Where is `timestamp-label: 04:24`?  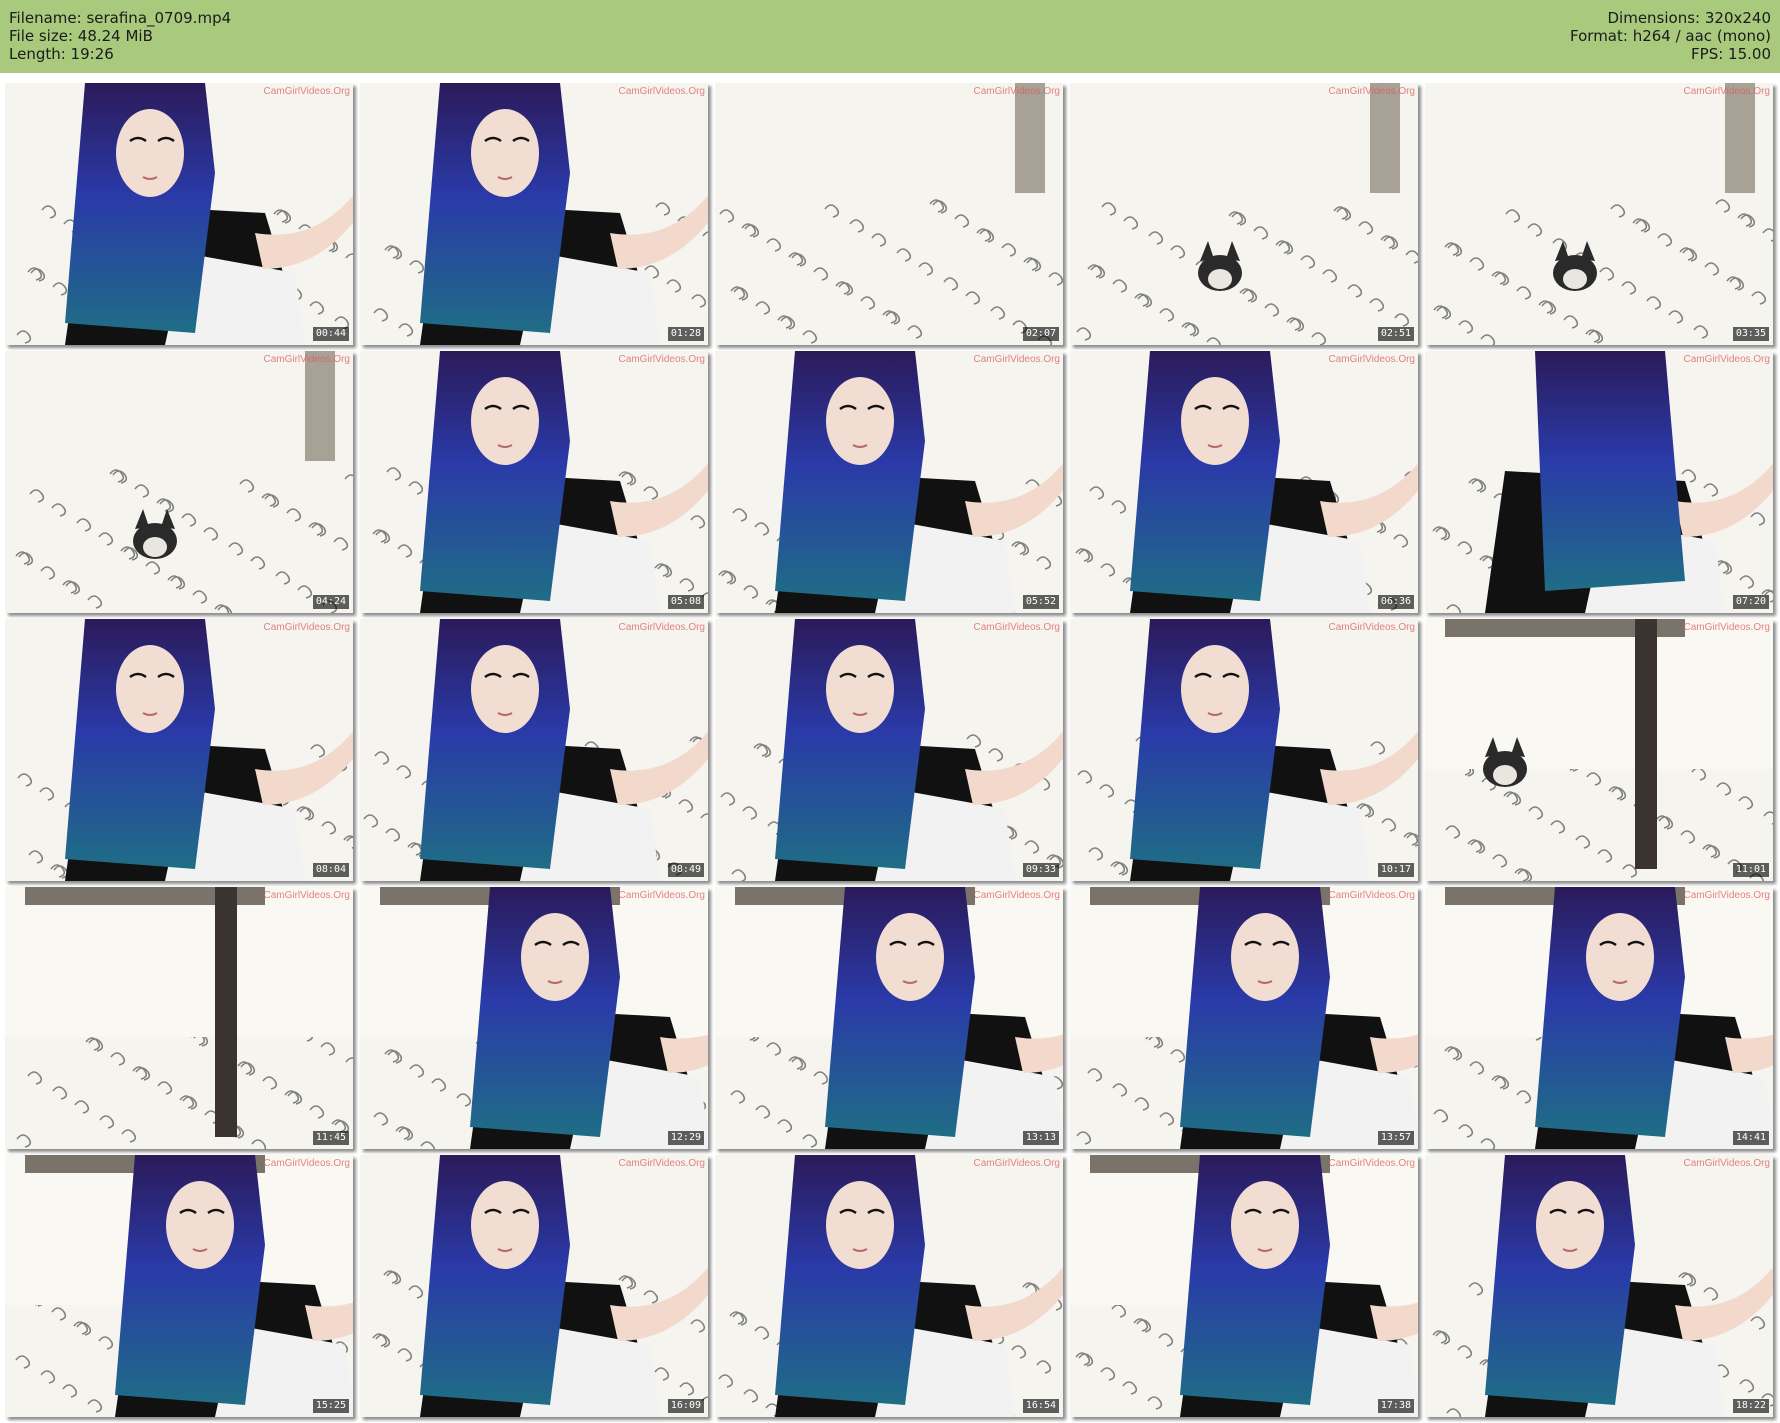
timestamp-label: 04:24 is located at coordinates (330, 602).